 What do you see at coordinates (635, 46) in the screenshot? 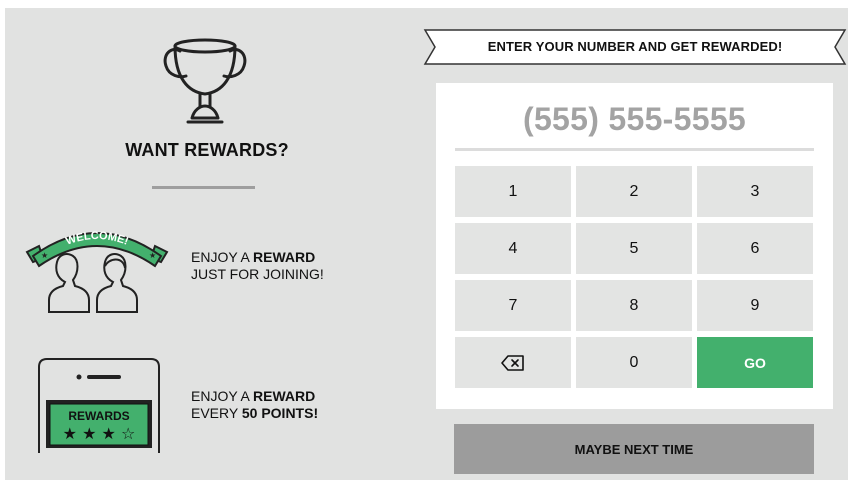
I see `instruction-banner-text: ENTER YOUR NUMBER AND GET REWARDED!` at bounding box center [635, 46].